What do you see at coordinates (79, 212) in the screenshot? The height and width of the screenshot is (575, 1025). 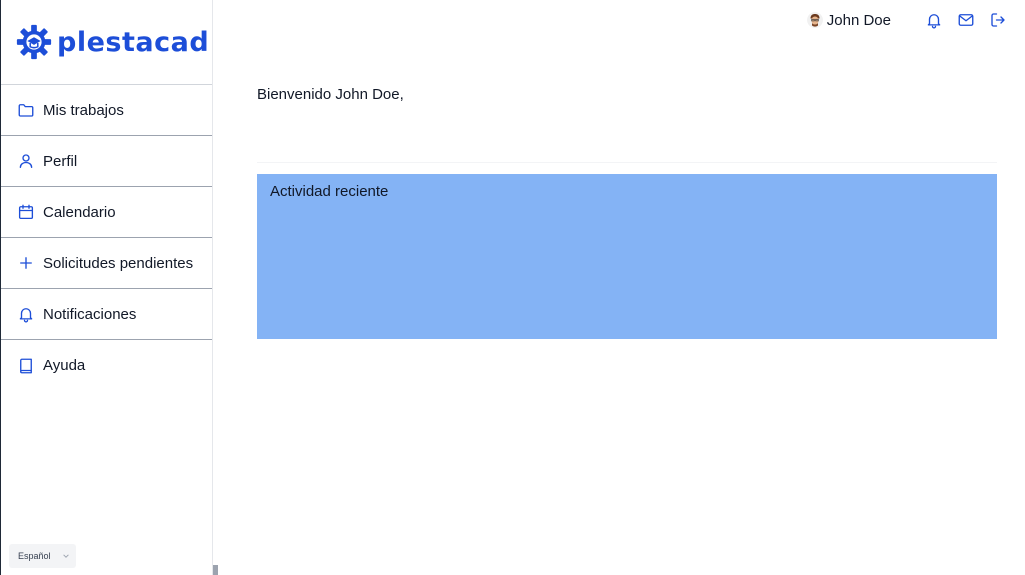 I see `sidebar-item-label: Calendario` at bounding box center [79, 212].